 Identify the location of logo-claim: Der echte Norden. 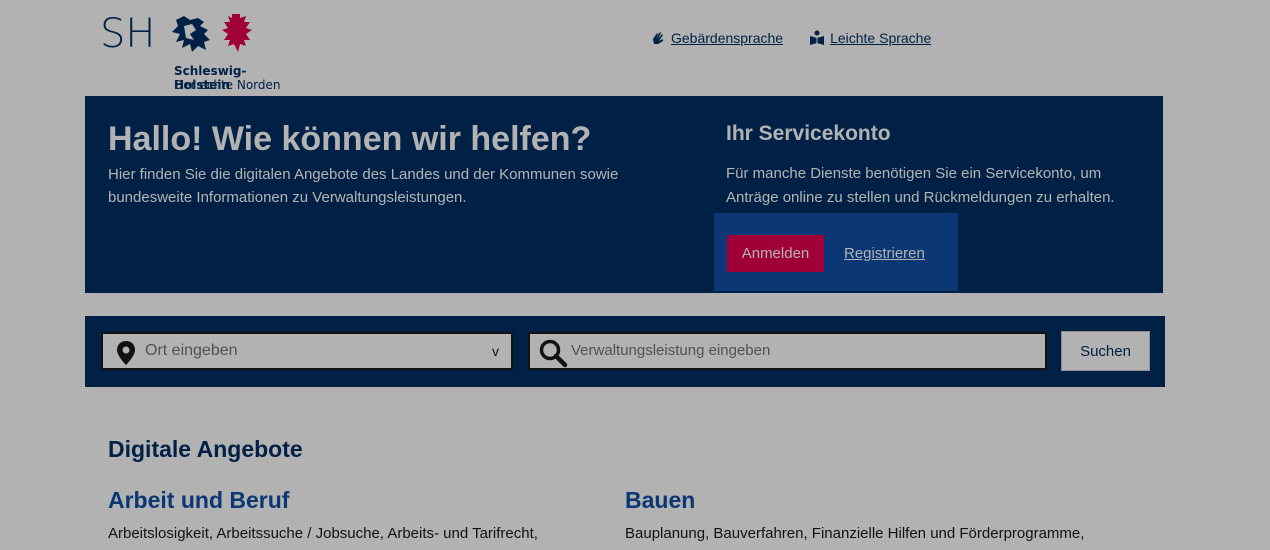
(227, 85).